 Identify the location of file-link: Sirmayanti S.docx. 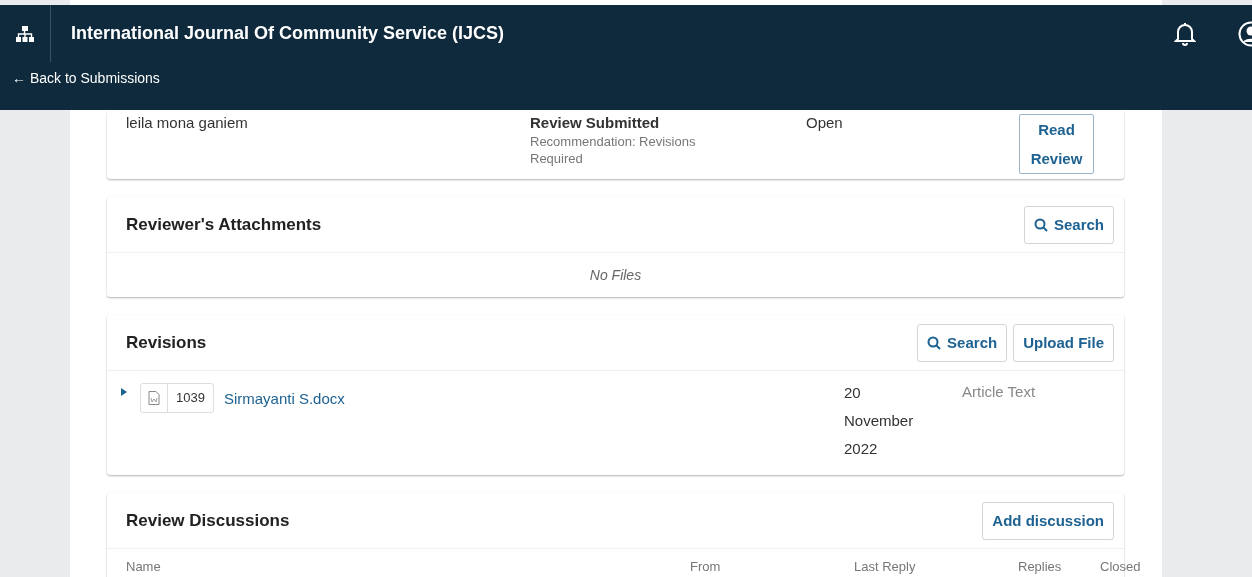
(284, 398).